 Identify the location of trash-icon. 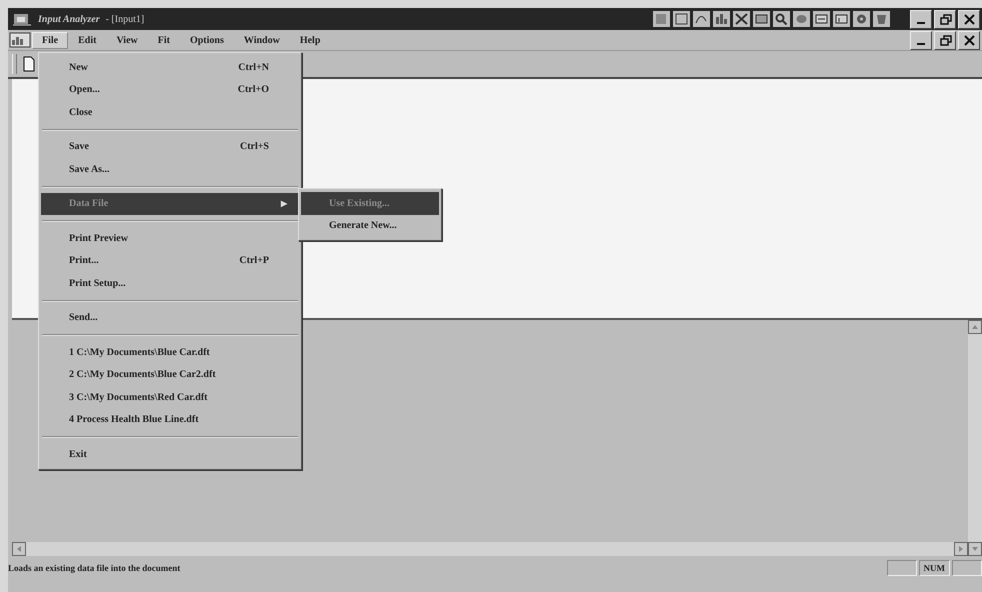
(881, 19).